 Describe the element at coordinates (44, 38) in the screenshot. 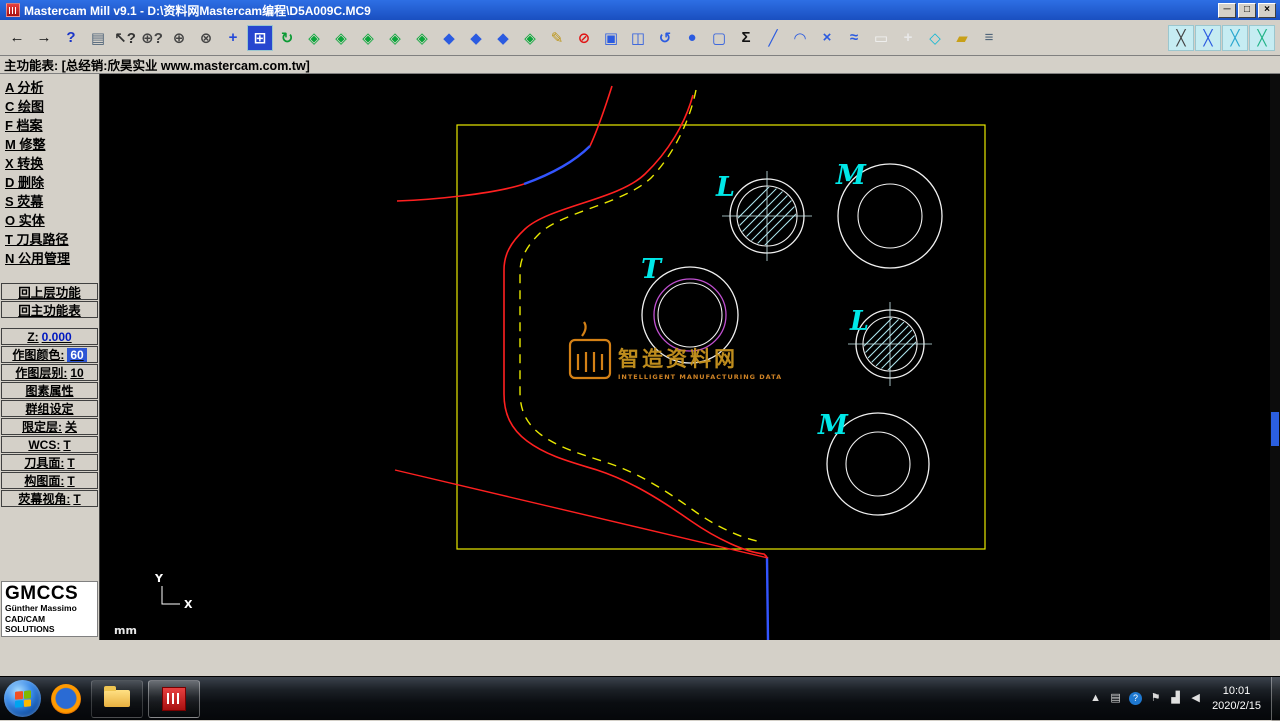

I see `forward-arrow-icon: →` at that location.